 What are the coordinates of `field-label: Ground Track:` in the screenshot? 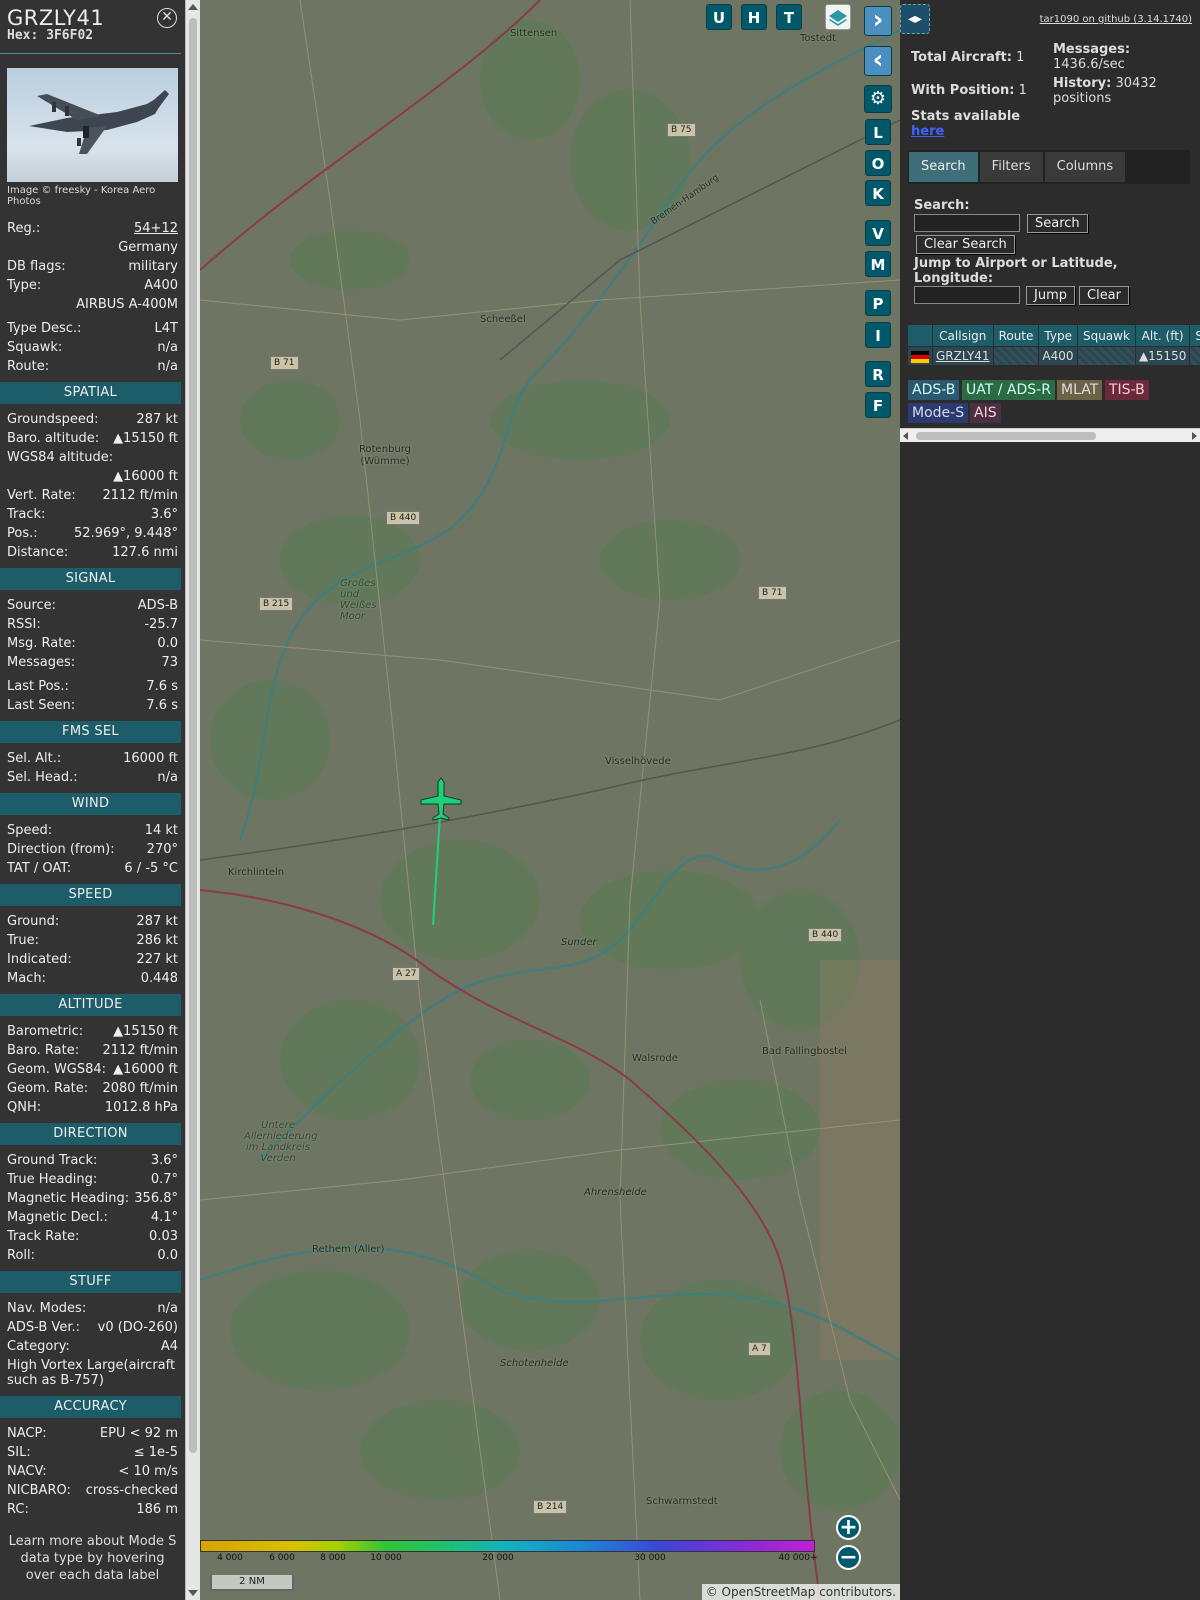 It's located at (52, 1160).